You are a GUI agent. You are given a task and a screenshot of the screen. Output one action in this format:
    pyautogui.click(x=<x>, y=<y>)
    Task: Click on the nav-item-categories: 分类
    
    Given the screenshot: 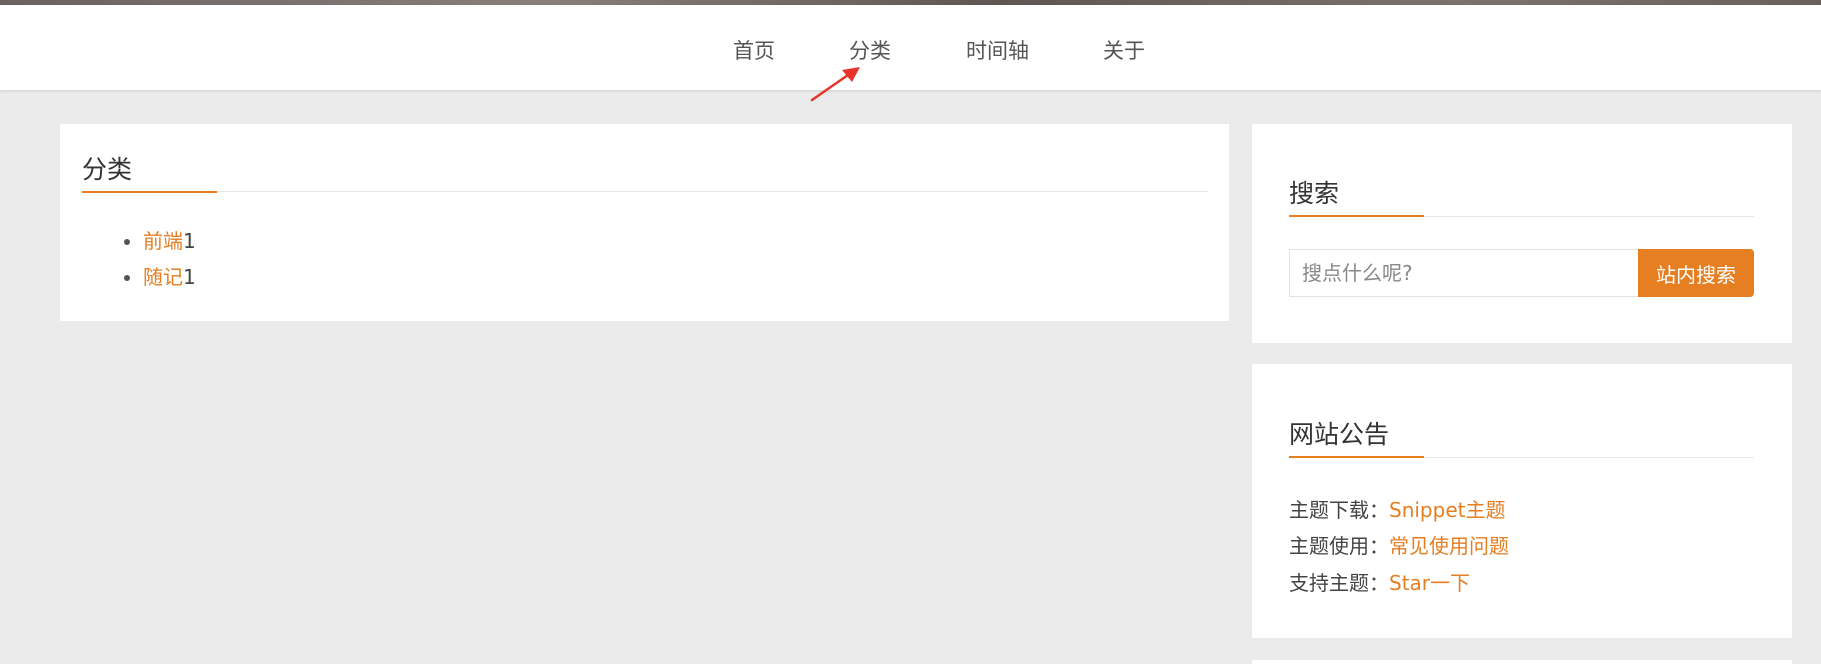 What is the action you would take?
    pyautogui.click(x=870, y=50)
    